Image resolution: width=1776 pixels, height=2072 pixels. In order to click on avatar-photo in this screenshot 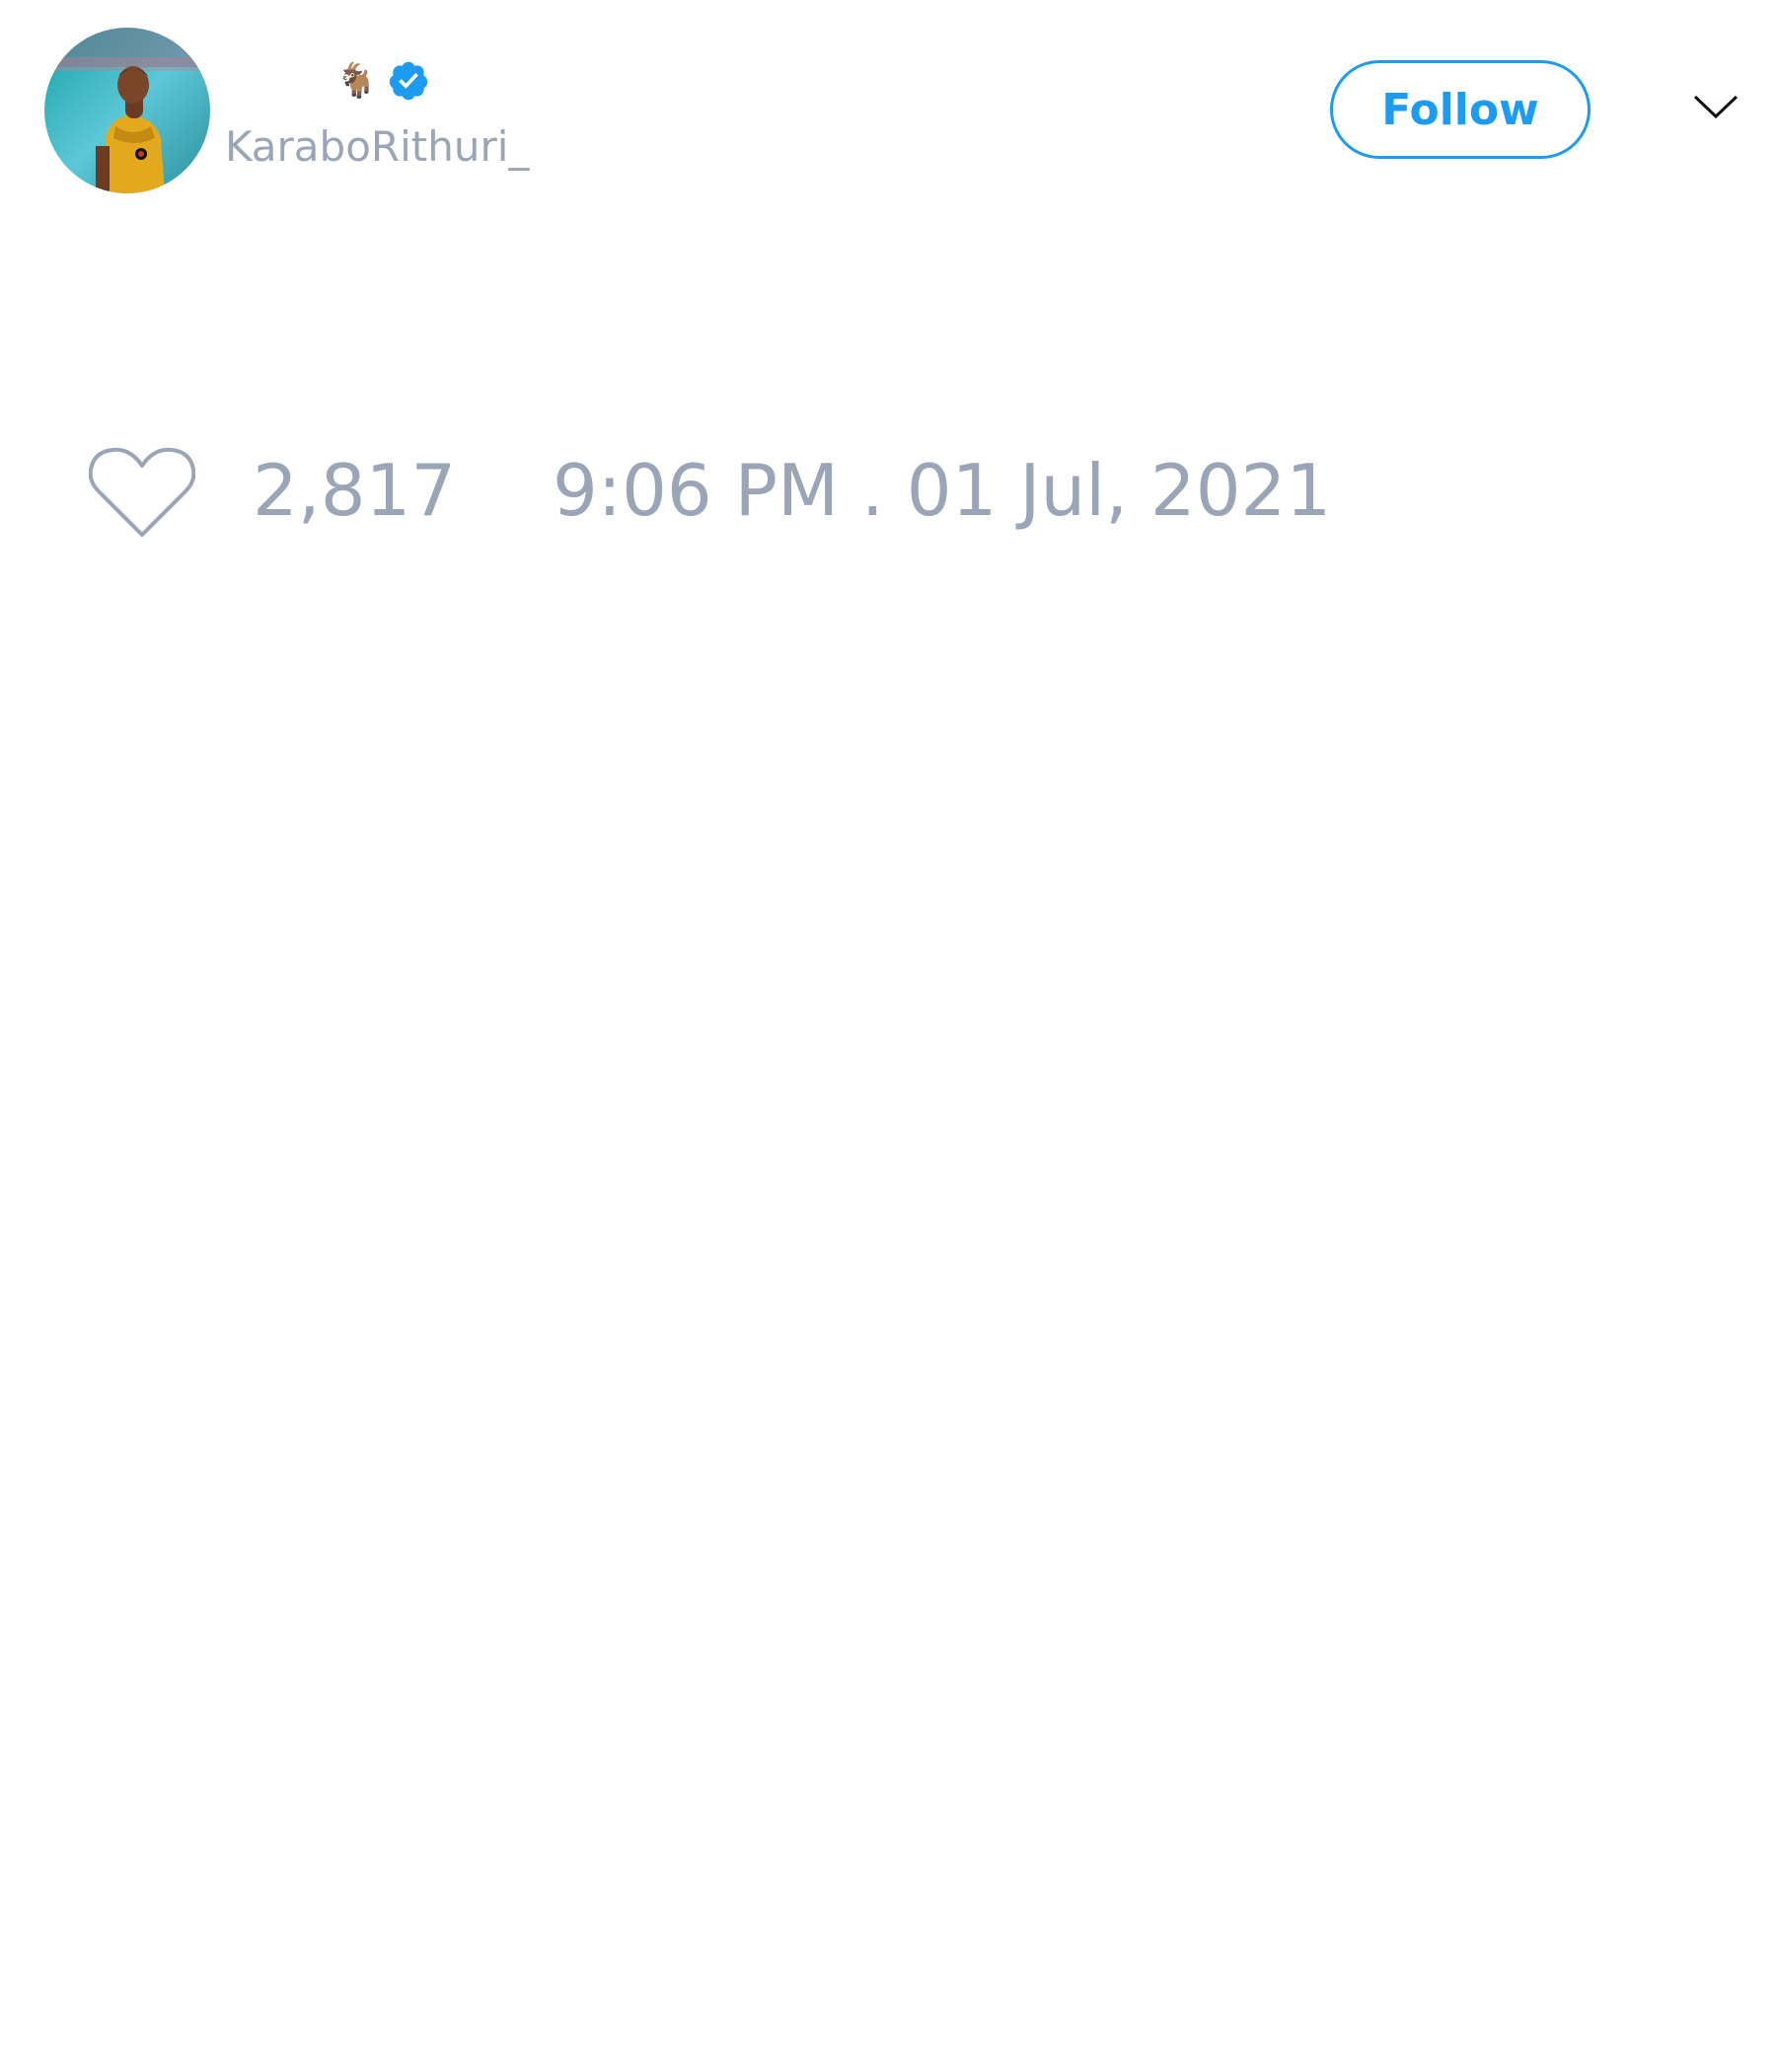, I will do `click(127, 111)`.